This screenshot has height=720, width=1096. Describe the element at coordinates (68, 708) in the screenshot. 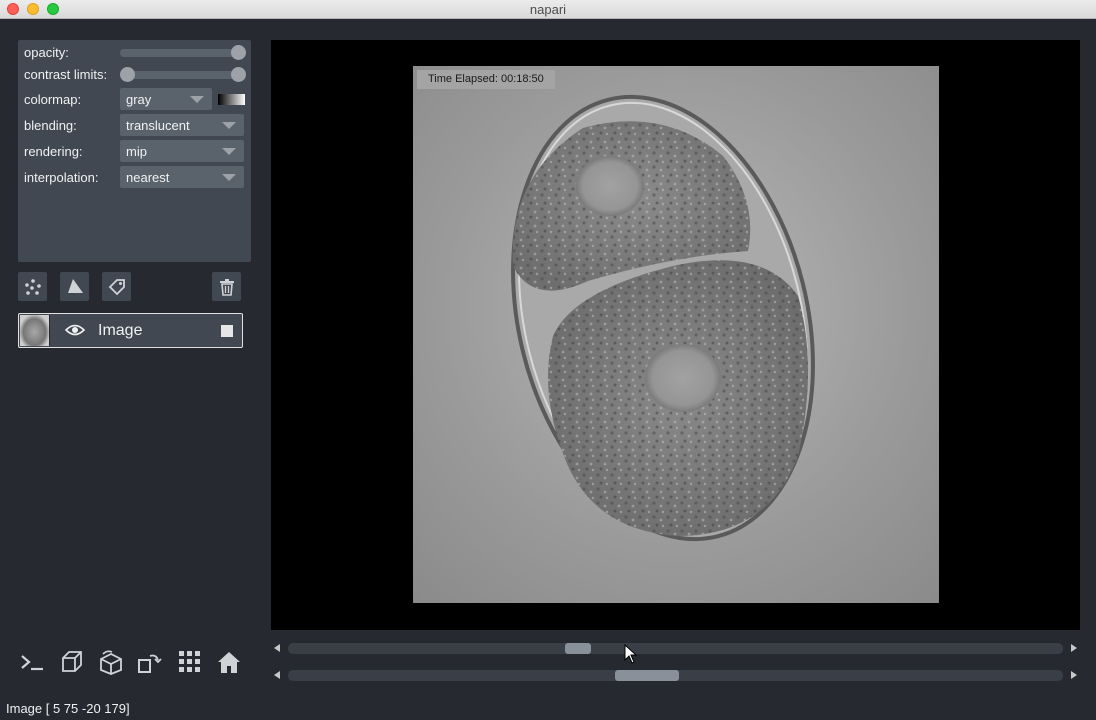

I see `status-text: Image [ 5 75 -20 179]` at that location.